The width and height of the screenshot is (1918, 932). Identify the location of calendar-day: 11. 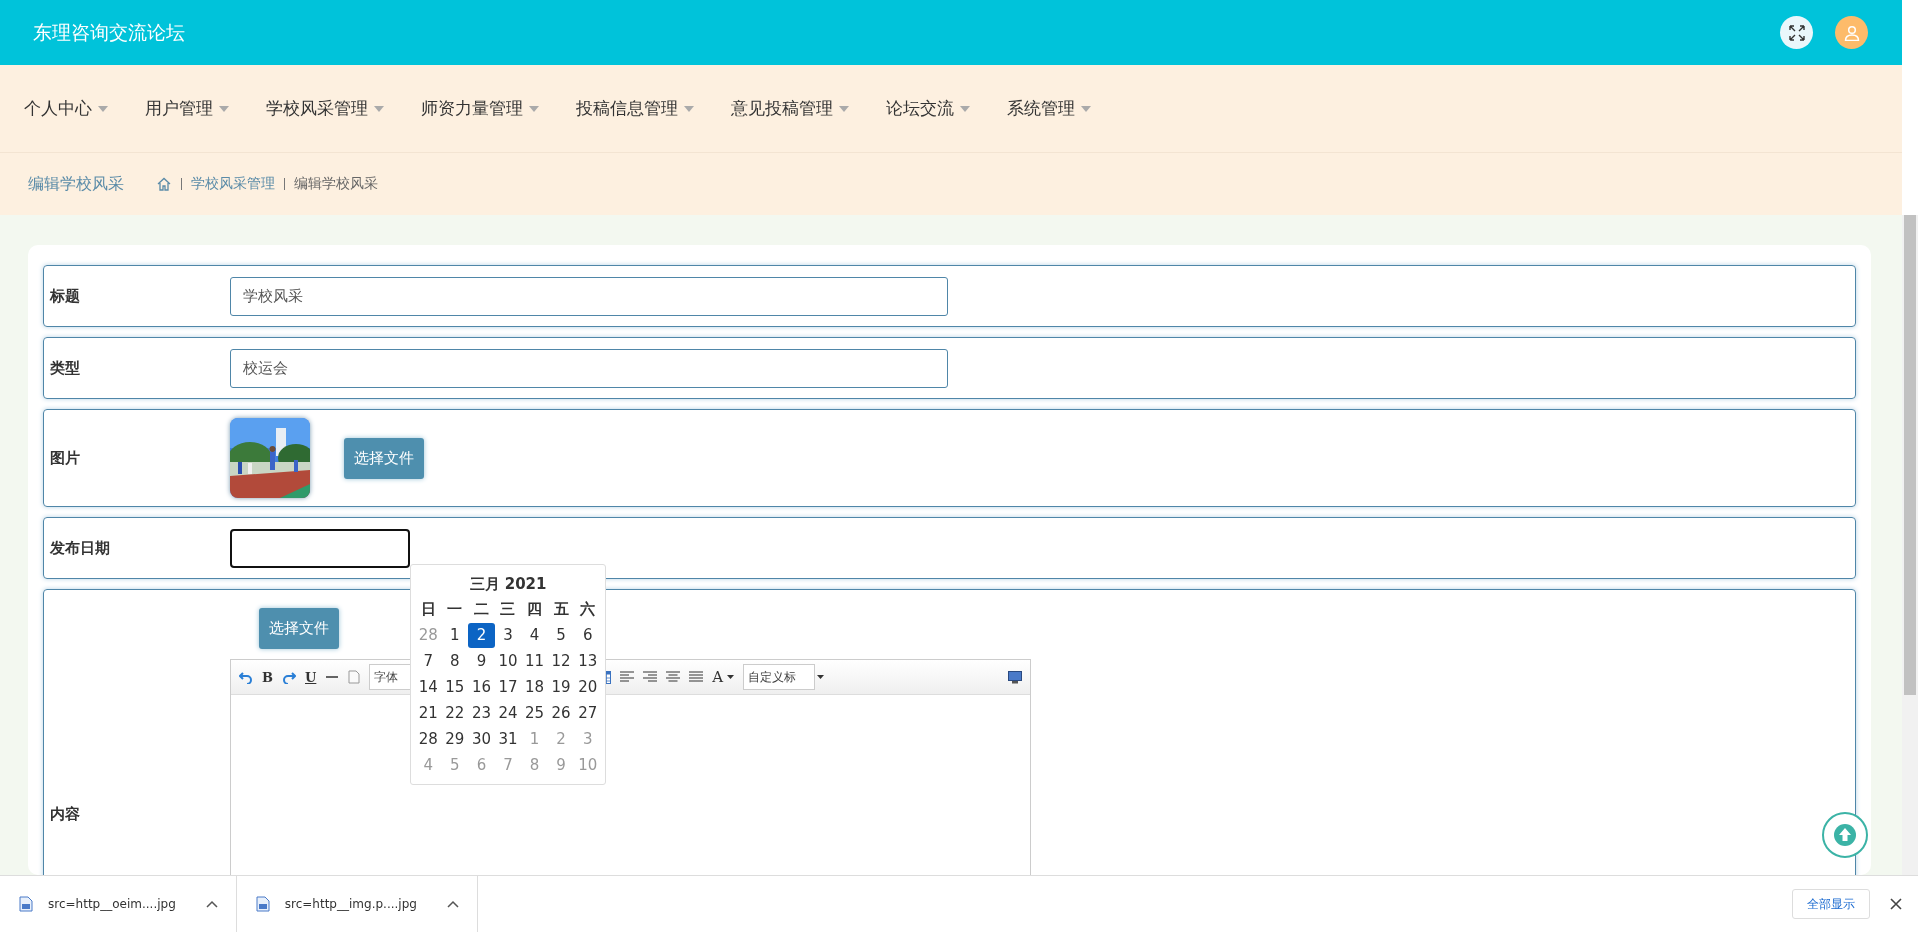
(534, 661).